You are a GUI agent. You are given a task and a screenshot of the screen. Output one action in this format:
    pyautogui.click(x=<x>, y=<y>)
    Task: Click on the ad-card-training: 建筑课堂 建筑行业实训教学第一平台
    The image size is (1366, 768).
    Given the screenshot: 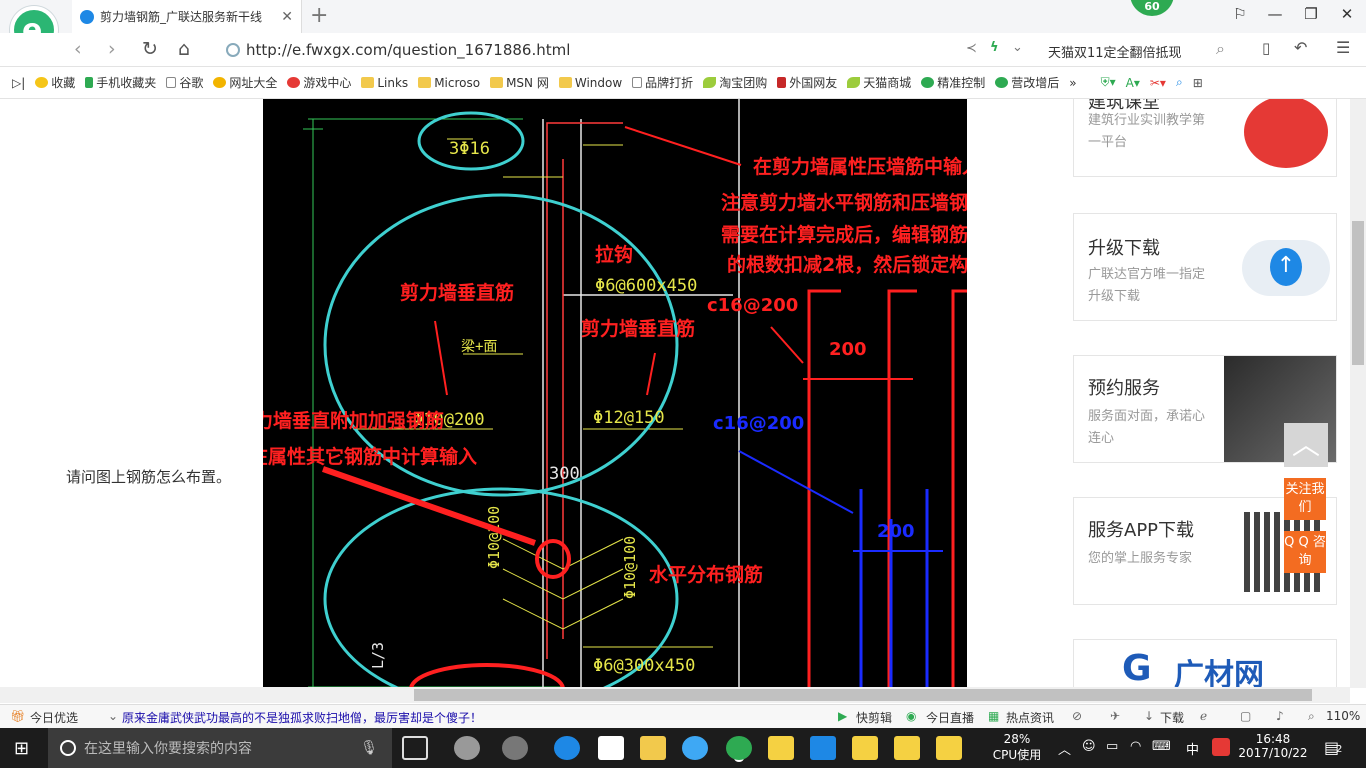 What is the action you would take?
    pyautogui.click(x=1205, y=138)
    